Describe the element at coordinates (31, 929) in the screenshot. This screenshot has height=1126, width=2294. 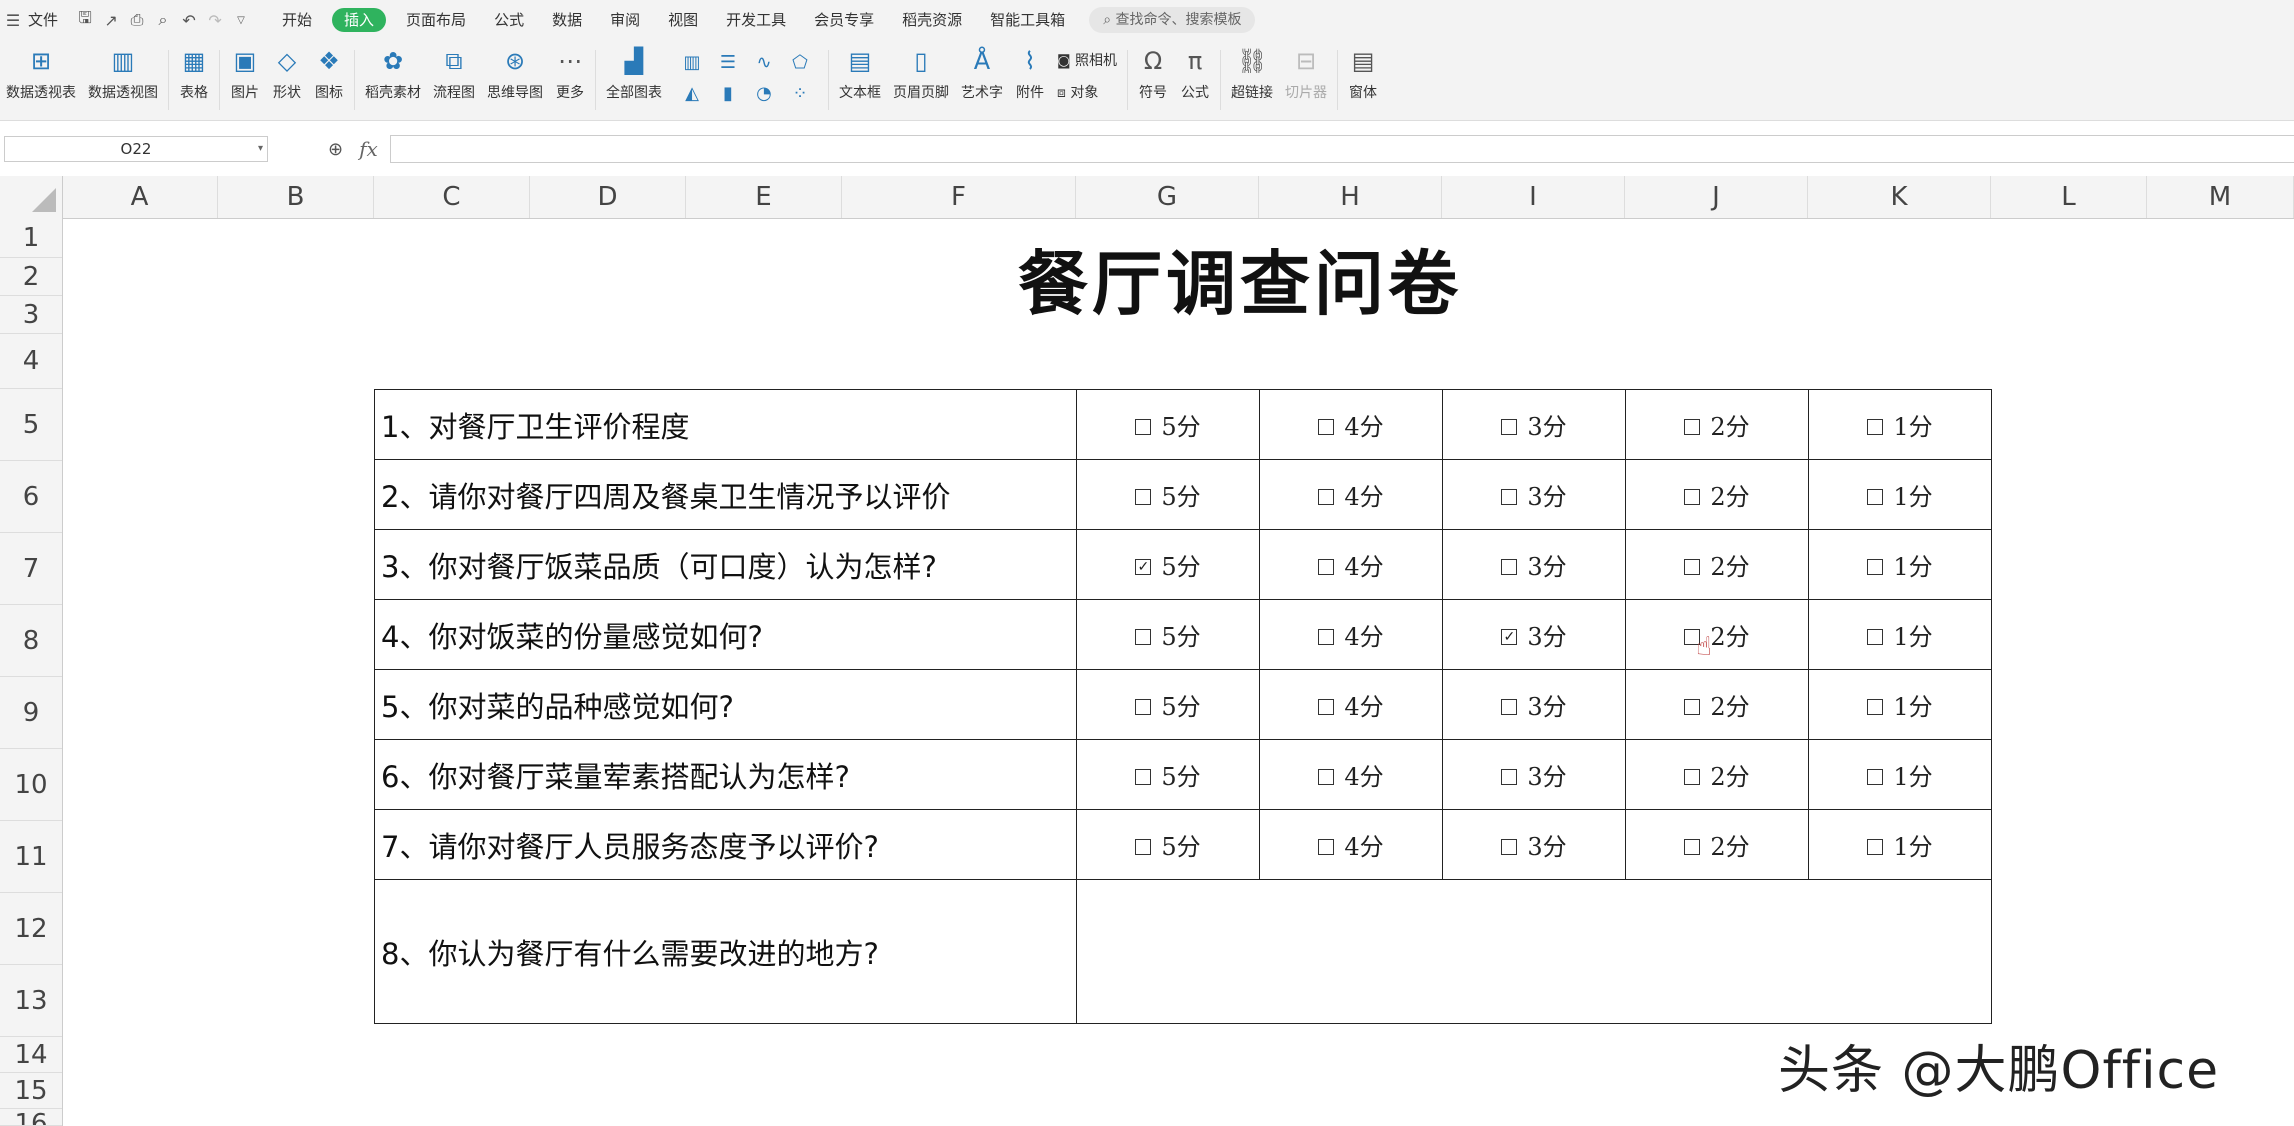
I see `row-header-12: 12` at that location.